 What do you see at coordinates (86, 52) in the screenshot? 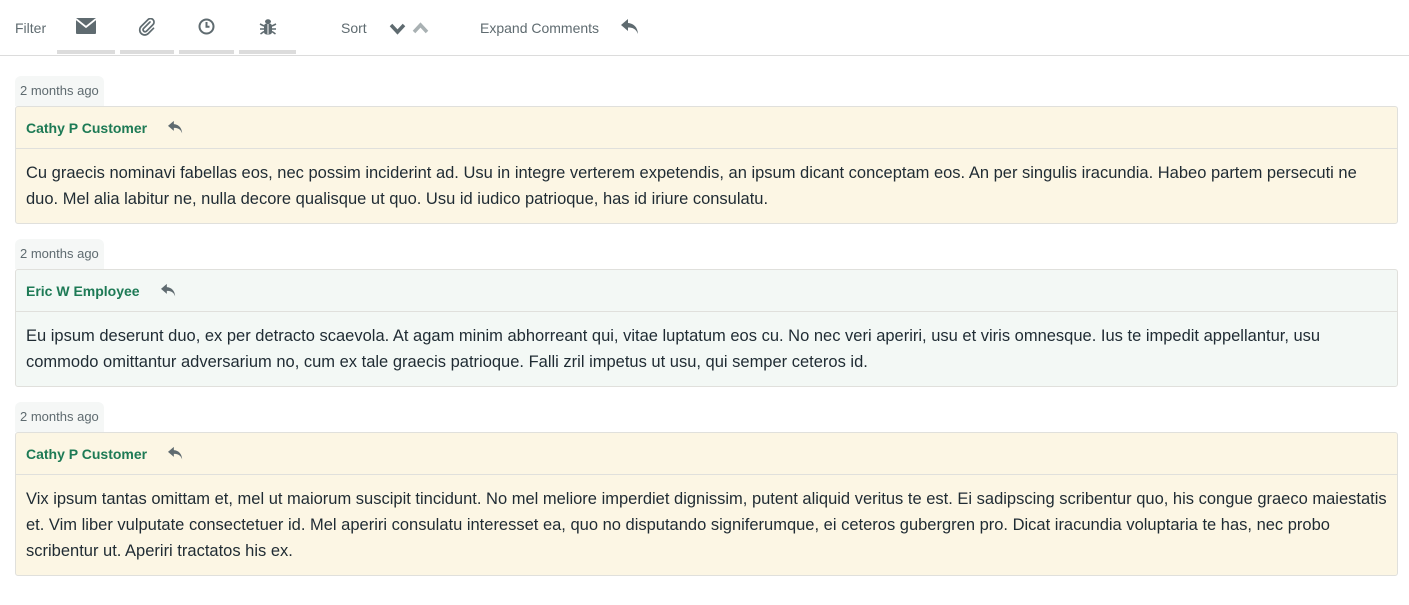
I see `filter-email-indicator` at bounding box center [86, 52].